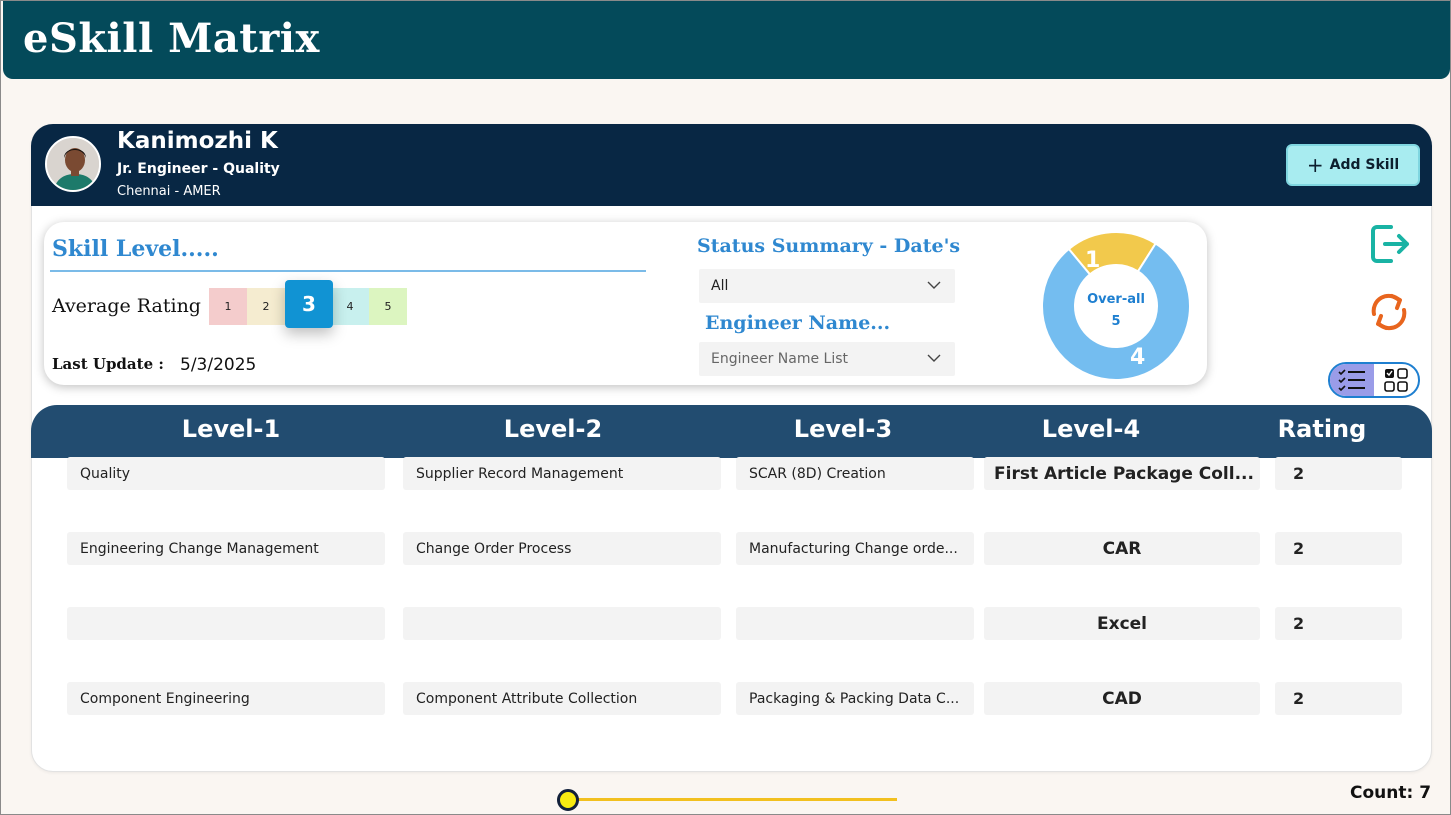  What do you see at coordinates (1122, 548) in the screenshot?
I see `cell-level-4: CAR` at bounding box center [1122, 548].